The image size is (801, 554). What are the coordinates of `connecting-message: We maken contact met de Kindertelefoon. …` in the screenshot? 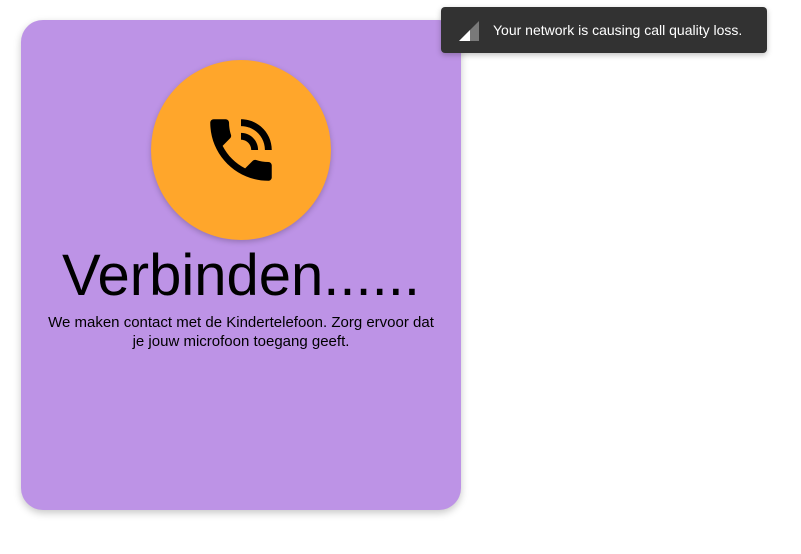 It's located at (241, 332).